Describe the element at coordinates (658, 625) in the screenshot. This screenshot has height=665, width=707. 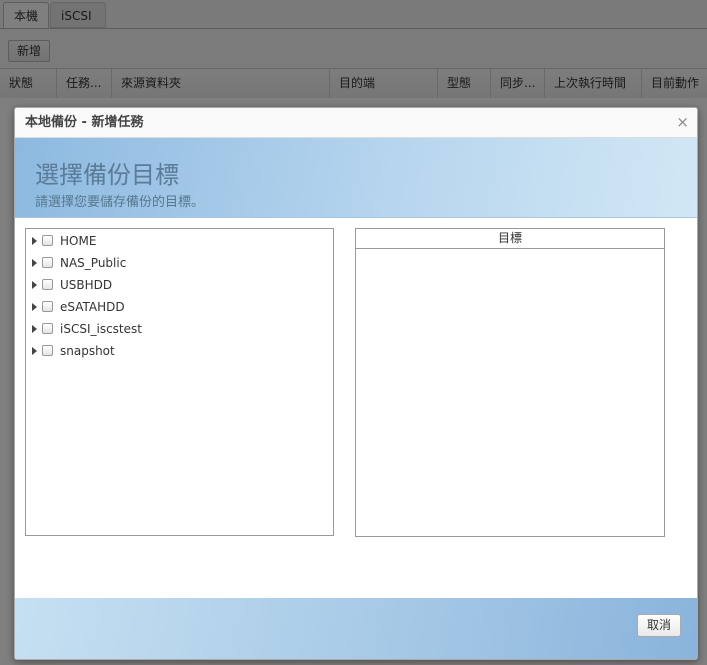
I see `cancel-button: 取消` at that location.